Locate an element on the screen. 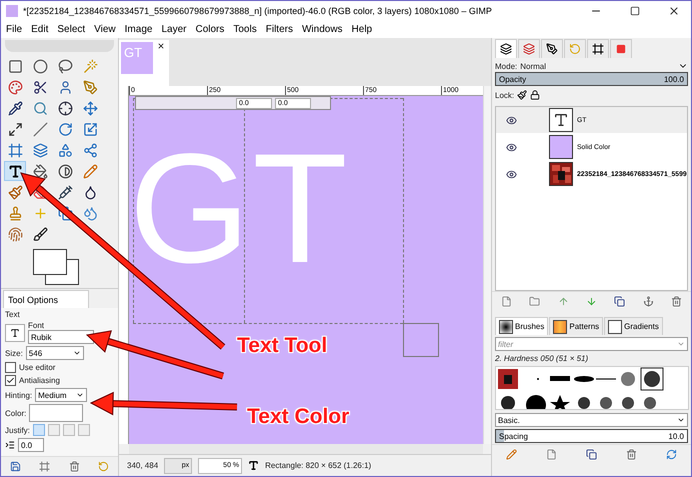 The width and height of the screenshot is (692, 477). save-icon is located at coordinates (16, 466).